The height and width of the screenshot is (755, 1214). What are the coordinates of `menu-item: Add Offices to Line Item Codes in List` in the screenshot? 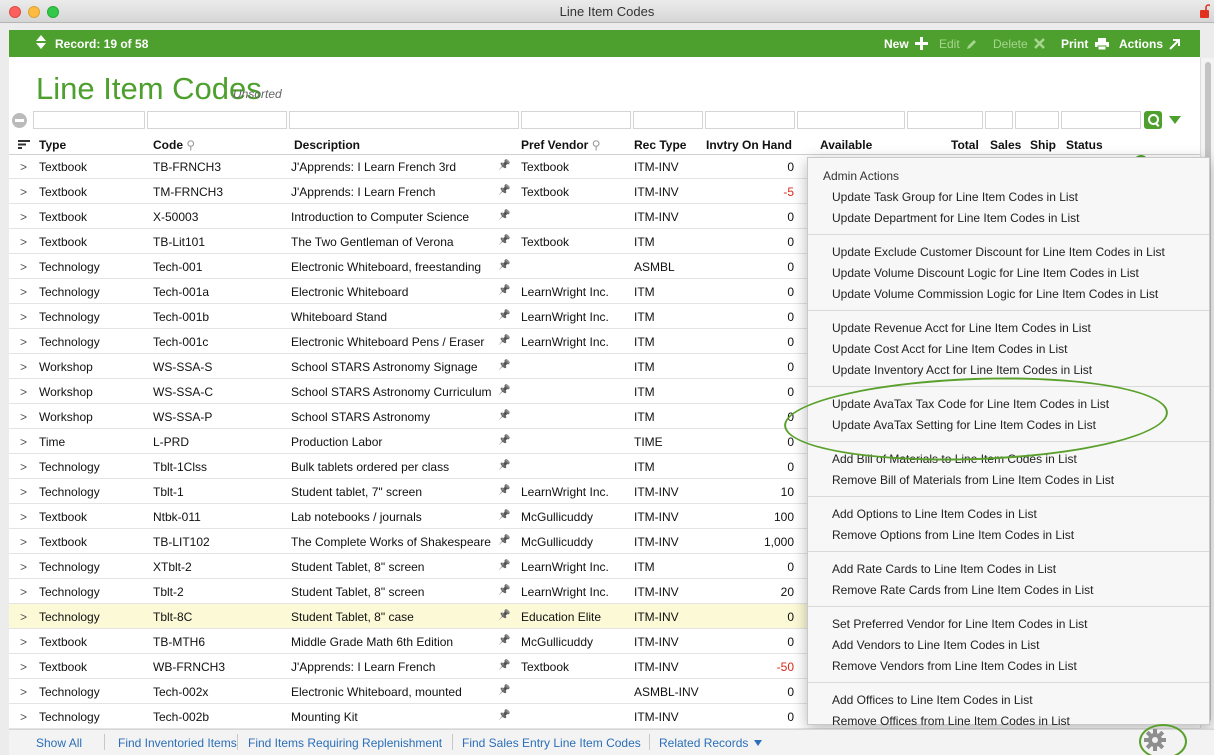 It's located at (932, 700).